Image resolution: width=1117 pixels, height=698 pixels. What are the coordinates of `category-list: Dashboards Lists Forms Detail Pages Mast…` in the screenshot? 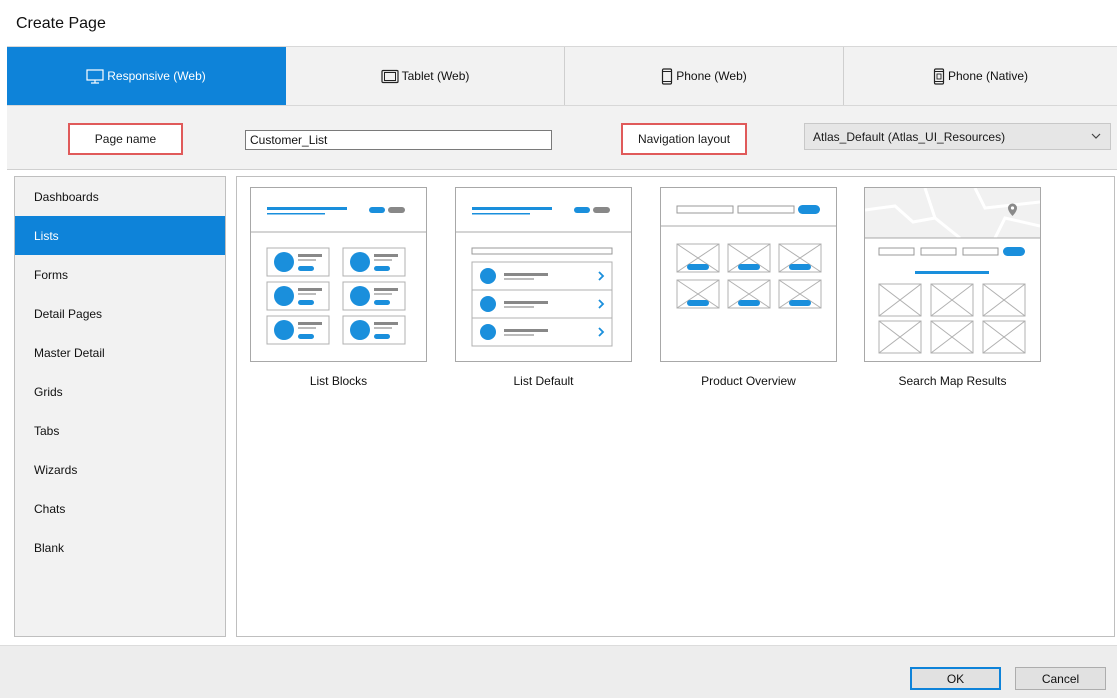 It's located at (120, 406).